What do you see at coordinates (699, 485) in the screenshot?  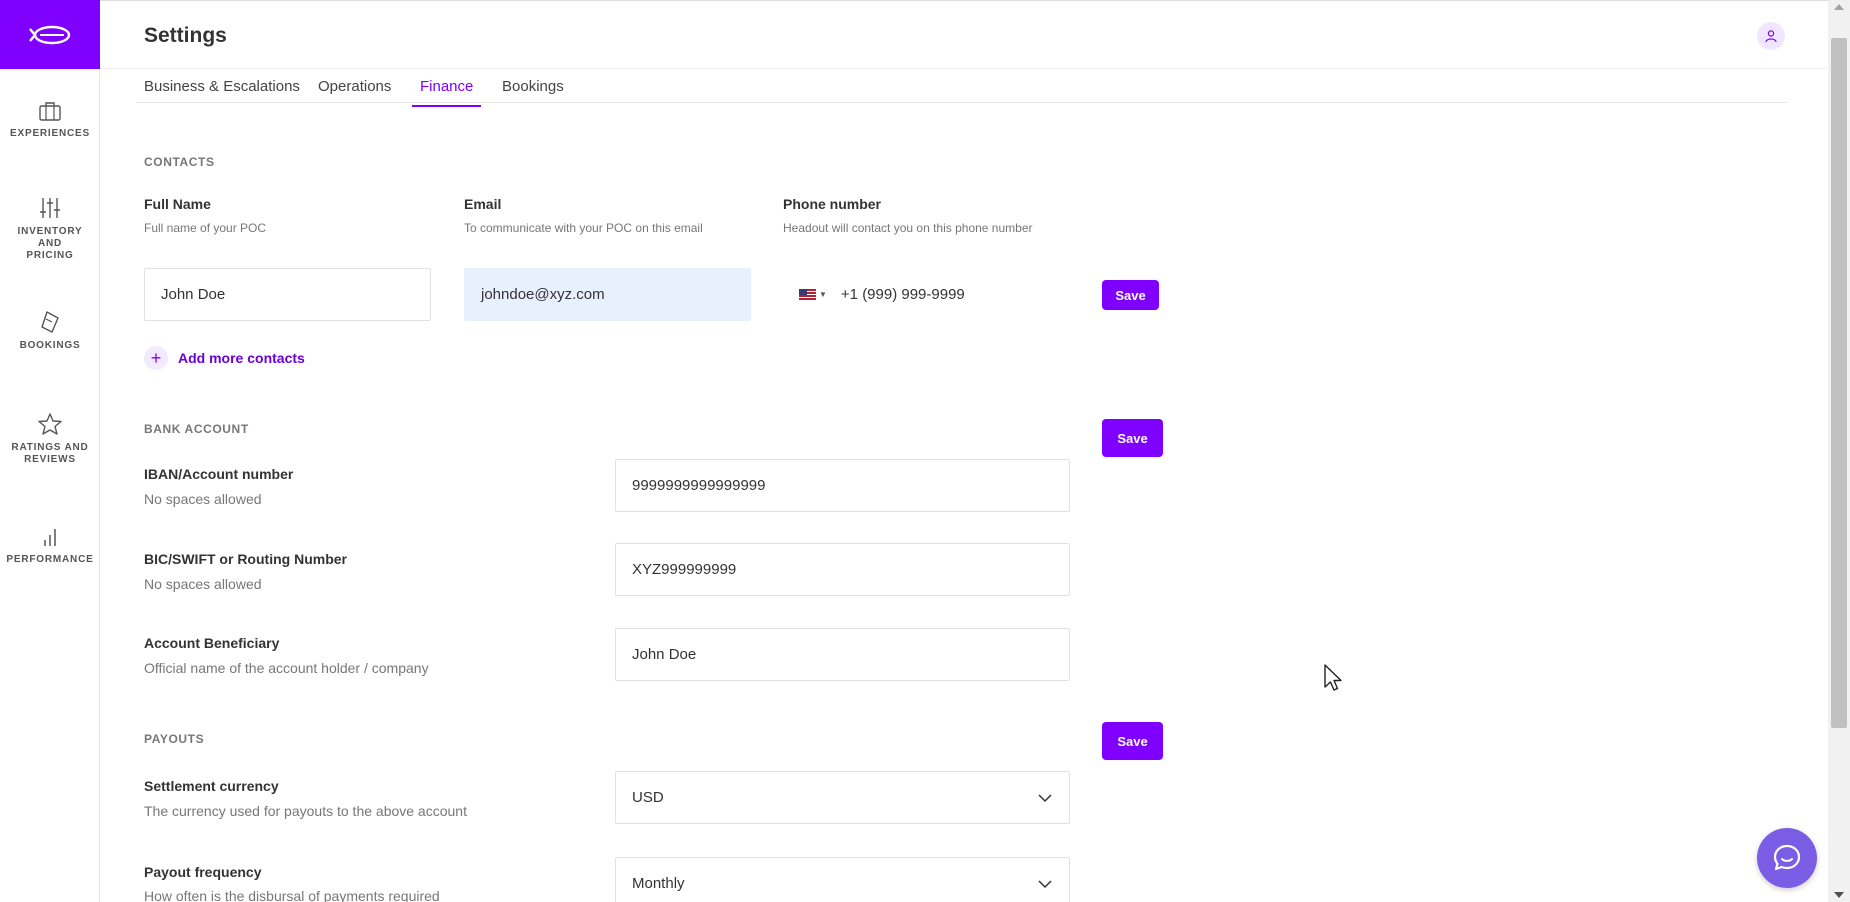 I see `iban-value: 9999999999999999` at bounding box center [699, 485].